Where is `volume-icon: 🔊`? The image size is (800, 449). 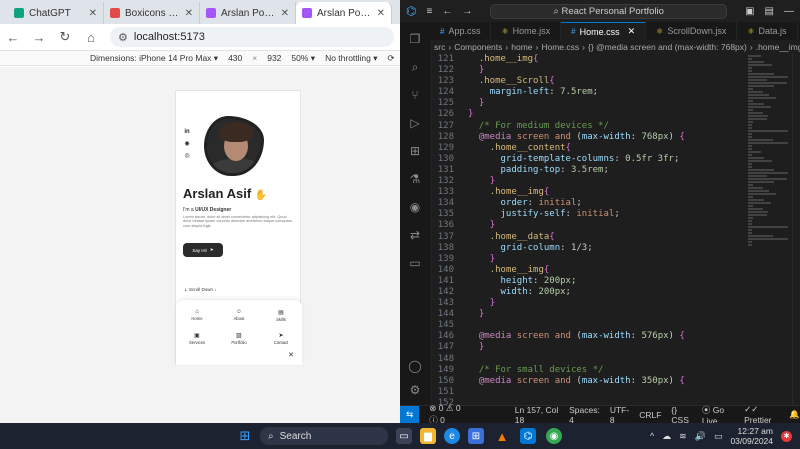
volume-icon: 🔊 is located at coordinates (700, 436).